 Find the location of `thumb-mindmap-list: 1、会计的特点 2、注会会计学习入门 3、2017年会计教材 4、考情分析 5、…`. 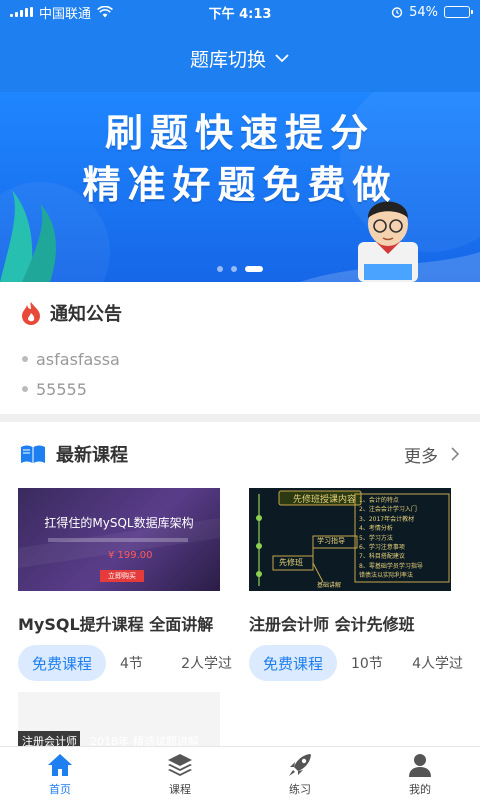

thumb-mindmap-list: 1、会计的特点 2、注会会计学习入门 3、2017年会计教材 4、考情分析 5、… is located at coordinates (404, 538).